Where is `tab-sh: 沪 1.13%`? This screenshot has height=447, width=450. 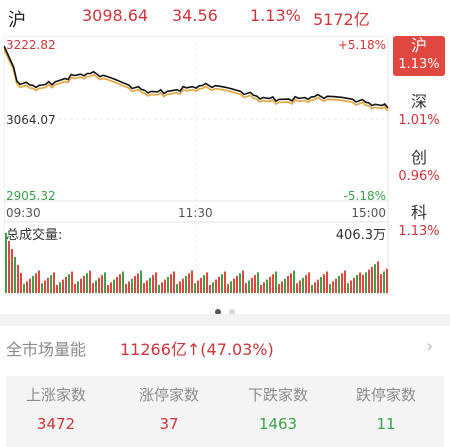
tab-sh: 沪 1.13% is located at coordinates (419, 56).